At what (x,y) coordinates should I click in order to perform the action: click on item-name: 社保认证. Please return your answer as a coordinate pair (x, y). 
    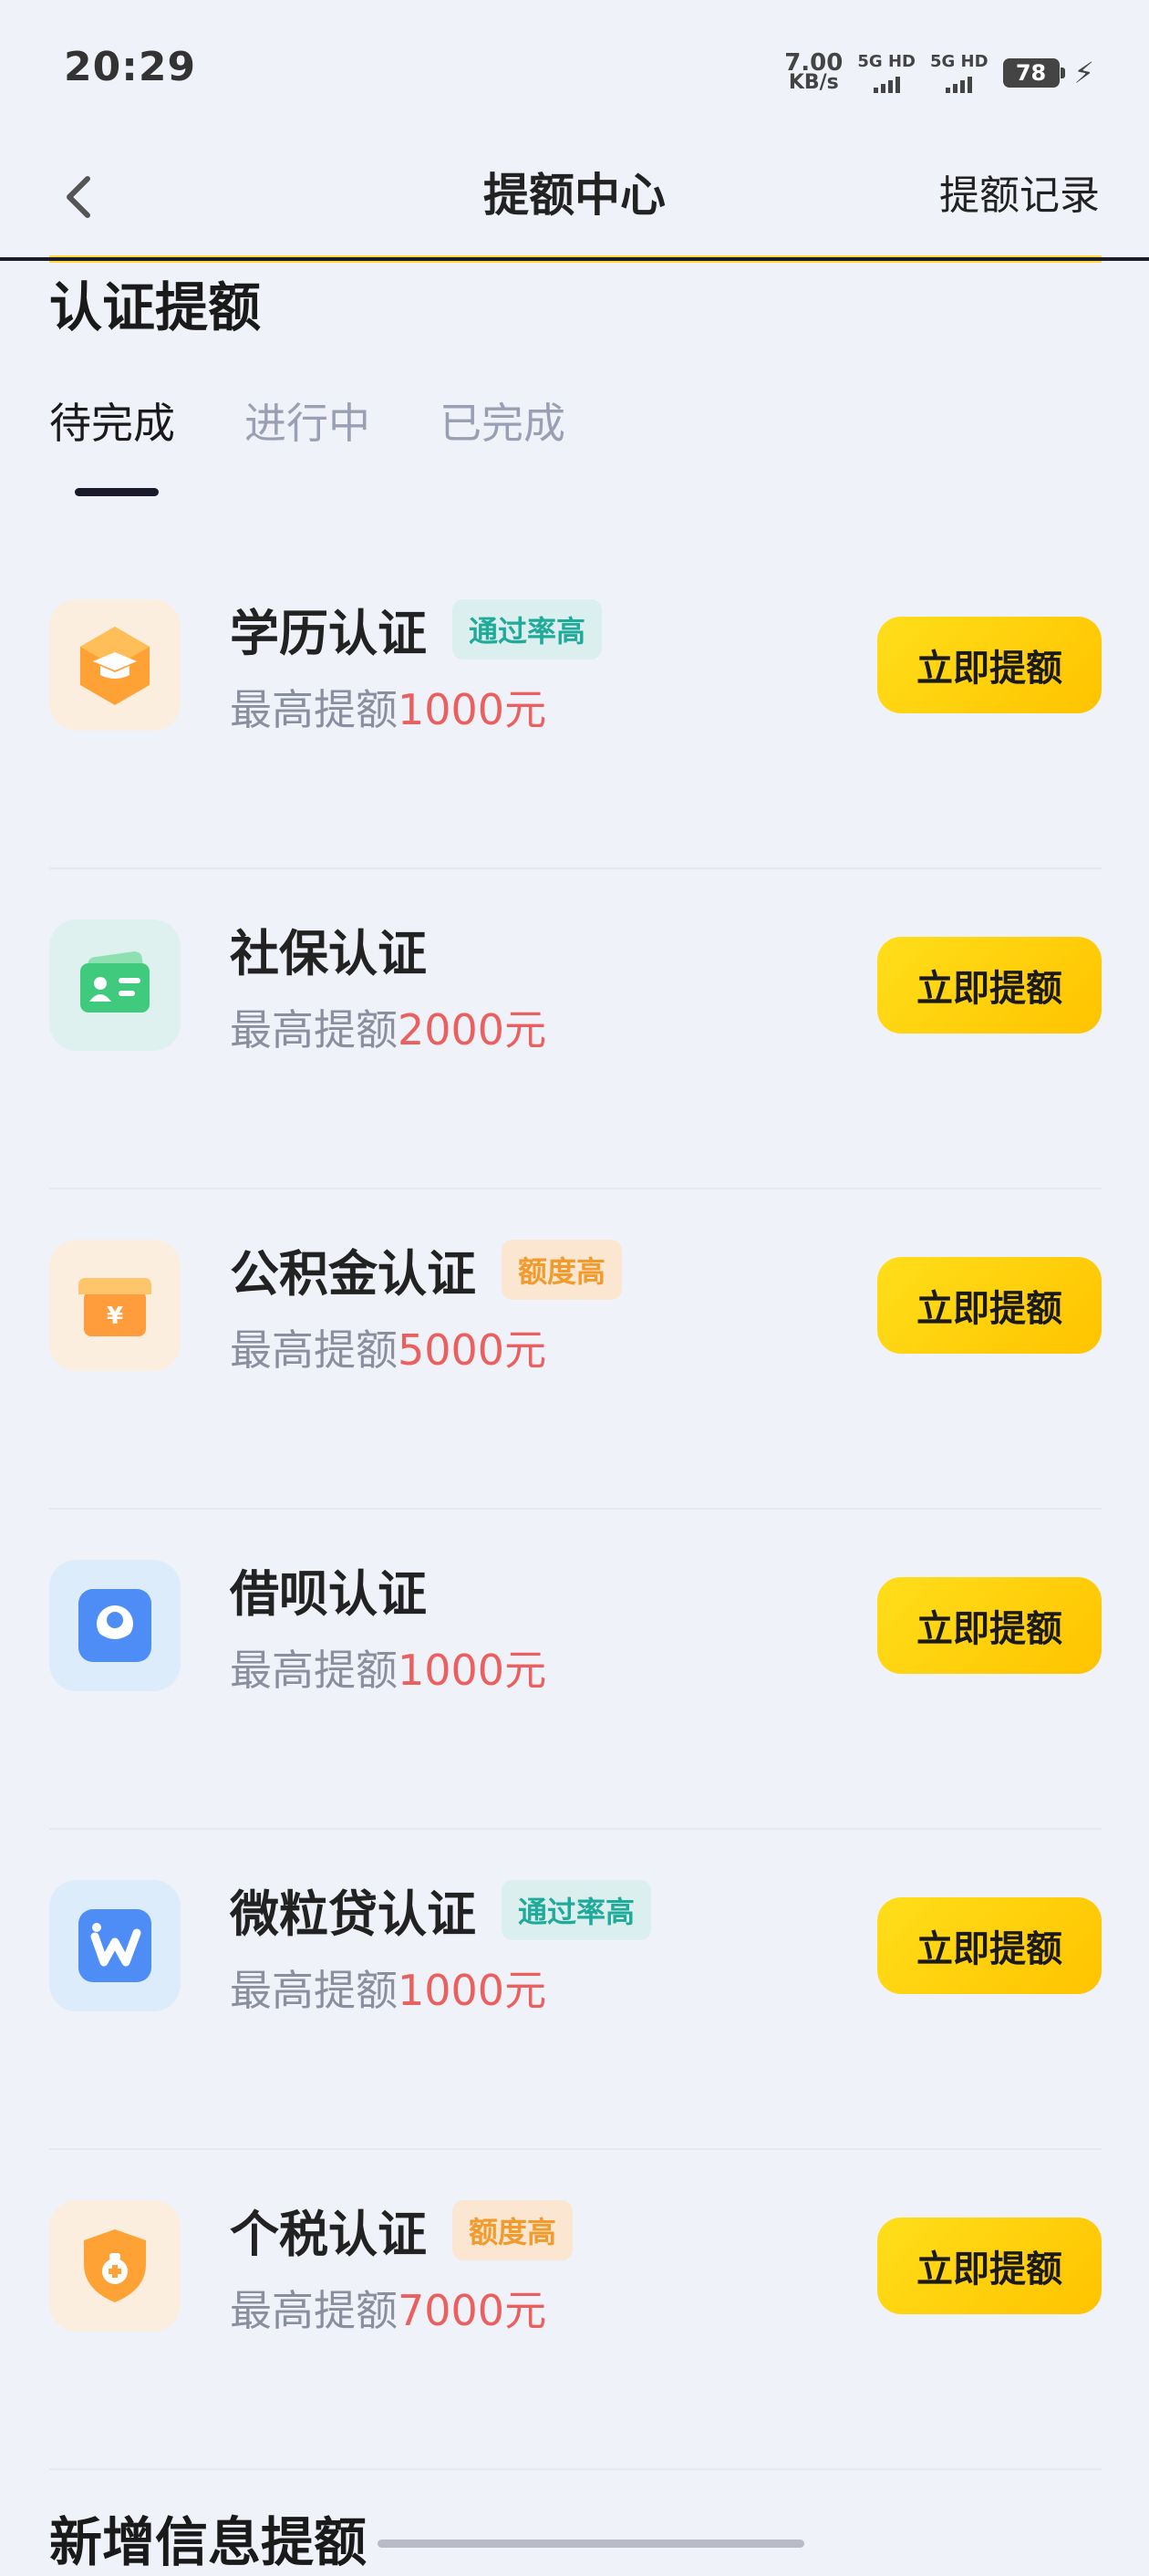
    Looking at the image, I should click on (328, 953).